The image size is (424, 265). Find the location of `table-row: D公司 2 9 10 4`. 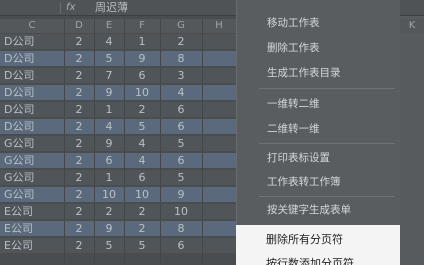

table-row: D公司 2 9 10 4 is located at coordinates (118, 92).